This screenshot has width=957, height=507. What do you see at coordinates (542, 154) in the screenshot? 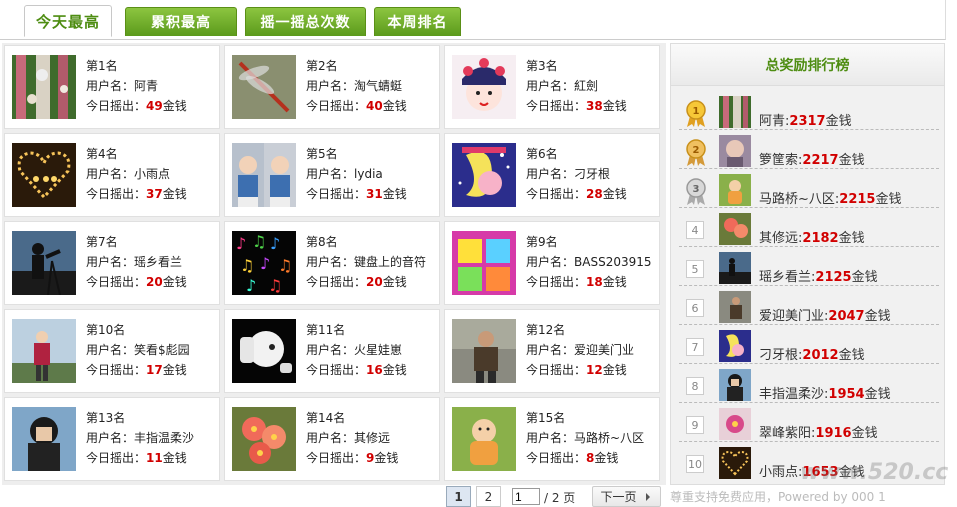
I see `rank-label: 第6名` at bounding box center [542, 154].